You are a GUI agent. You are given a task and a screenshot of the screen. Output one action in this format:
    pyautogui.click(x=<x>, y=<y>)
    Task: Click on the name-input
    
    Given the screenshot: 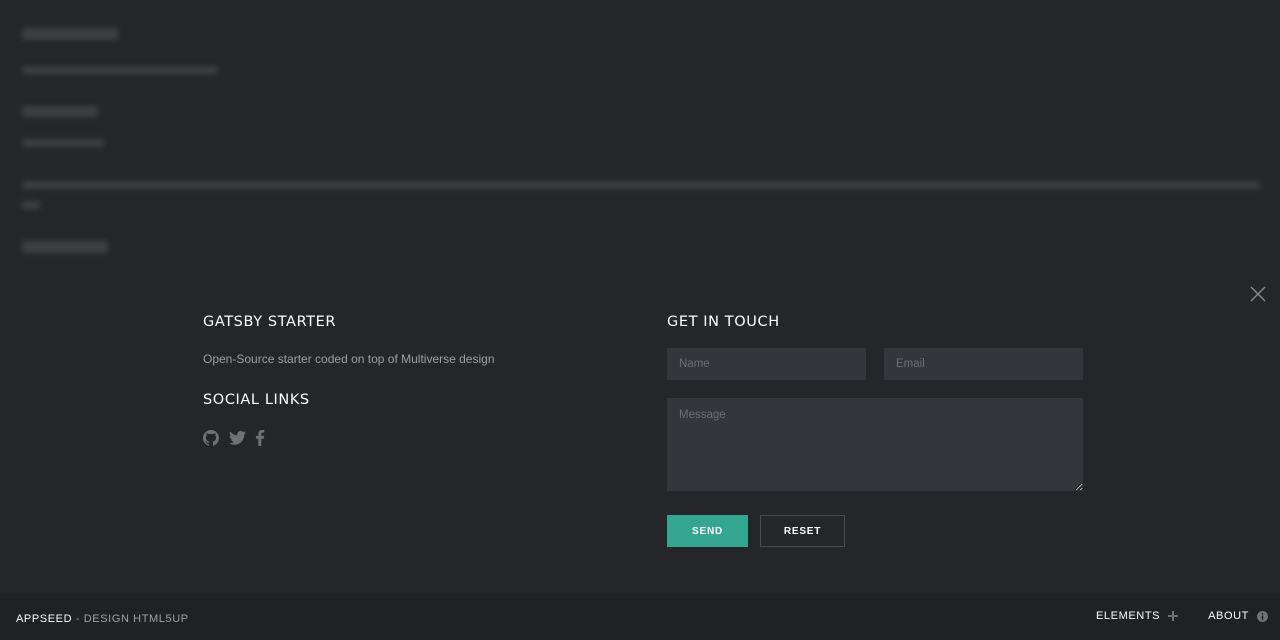 What is the action you would take?
    pyautogui.click(x=766, y=364)
    